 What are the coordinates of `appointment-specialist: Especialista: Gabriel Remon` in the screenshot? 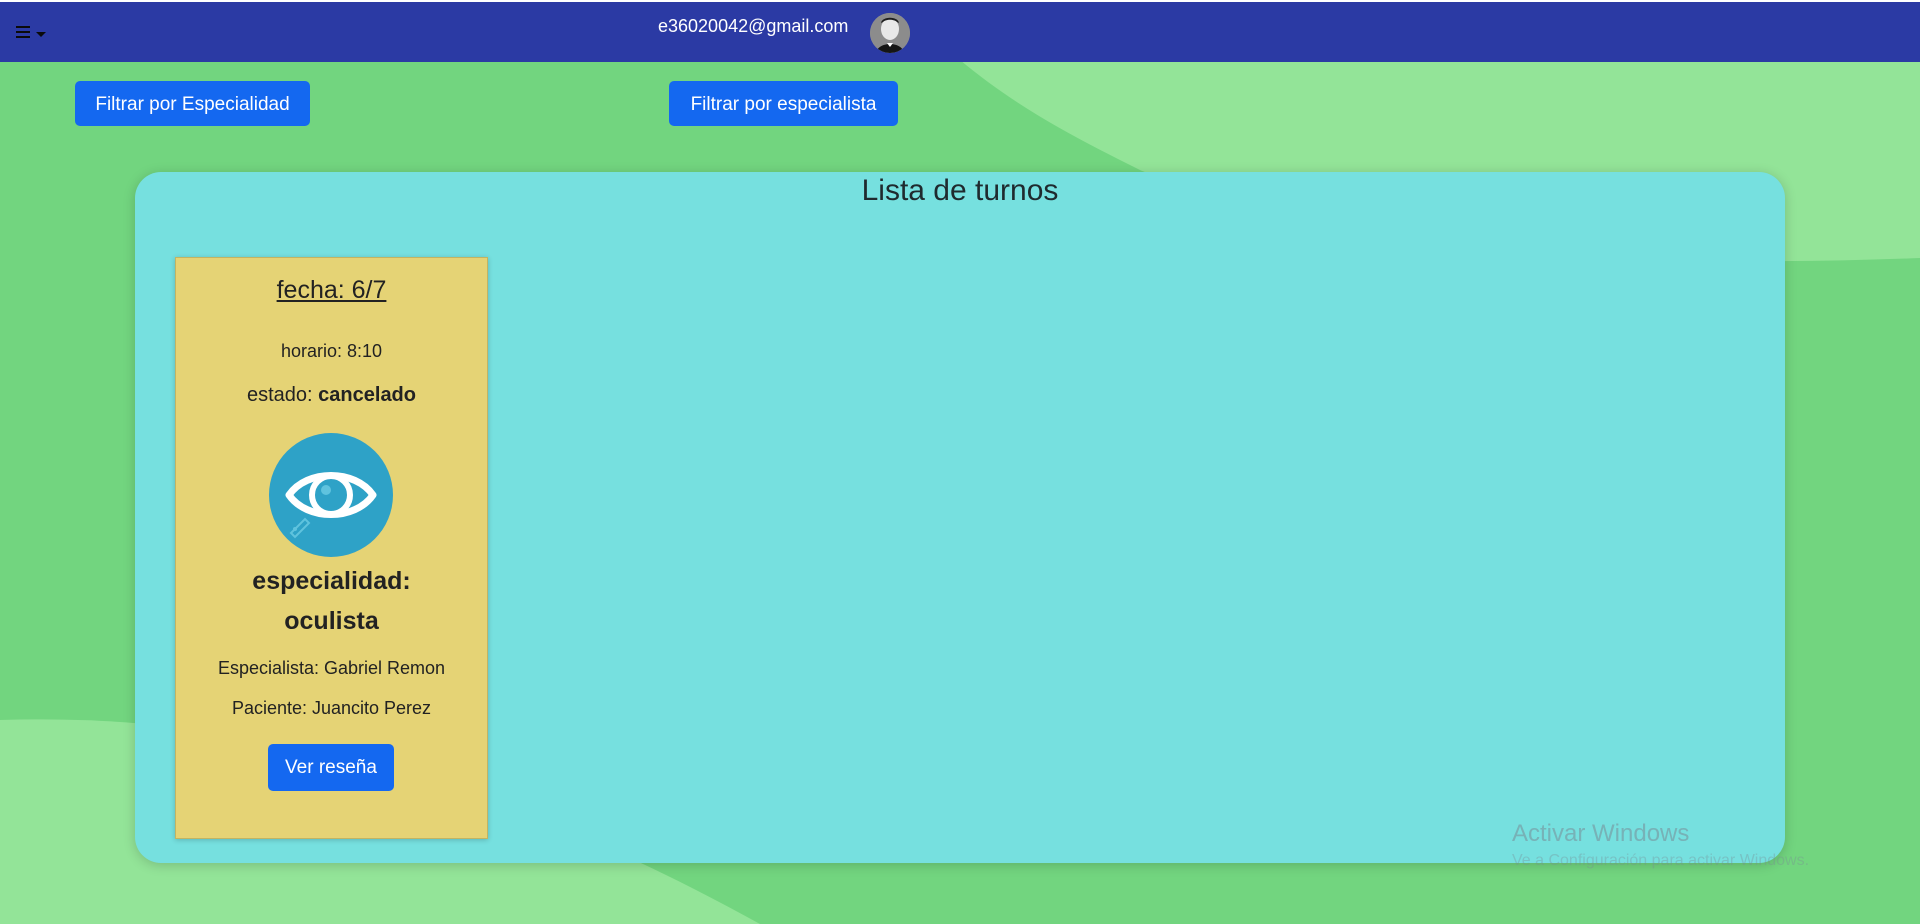 It's located at (331, 668).